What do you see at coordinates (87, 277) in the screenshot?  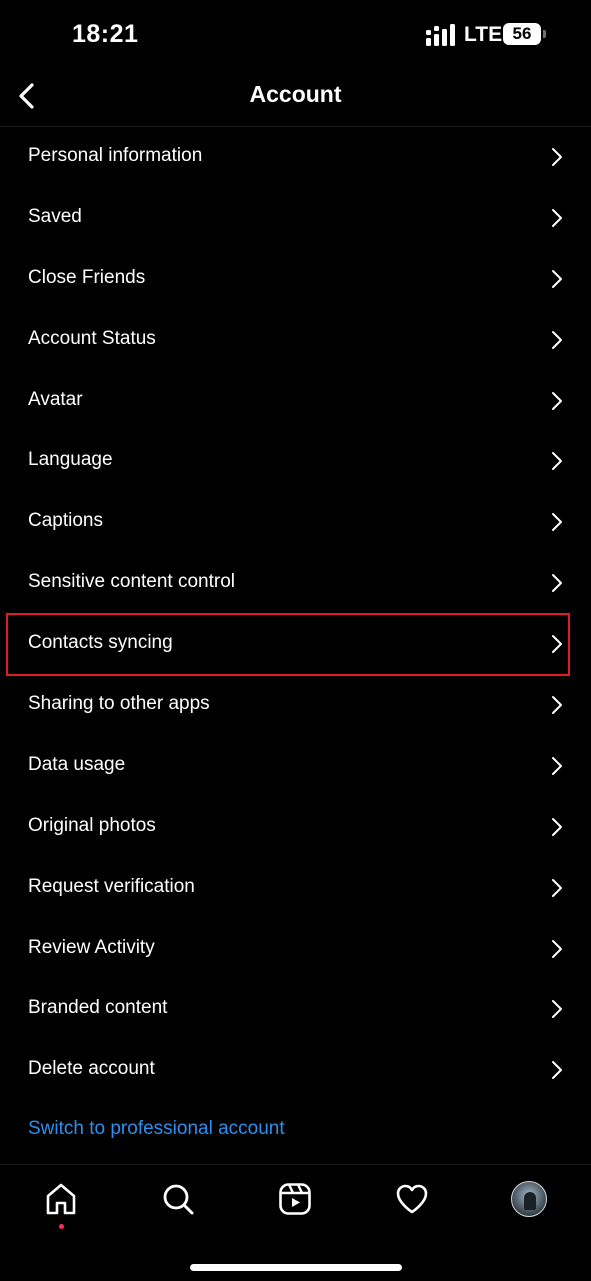 I see `menu-item-label: Close Friends` at bounding box center [87, 277].